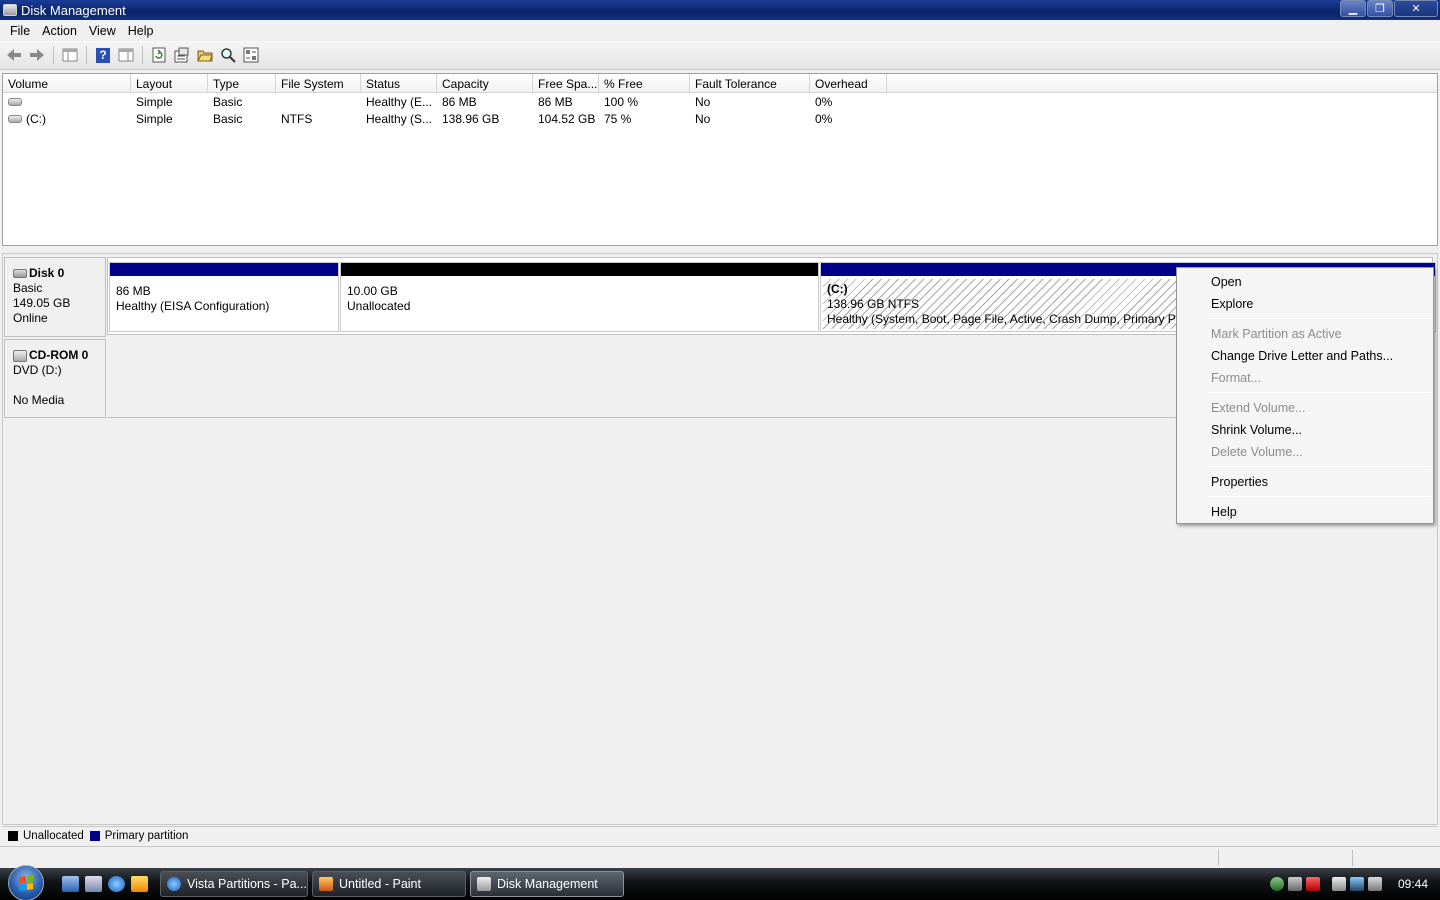  I want to click on menu-bar: File Action View Help, so click(720, 30).